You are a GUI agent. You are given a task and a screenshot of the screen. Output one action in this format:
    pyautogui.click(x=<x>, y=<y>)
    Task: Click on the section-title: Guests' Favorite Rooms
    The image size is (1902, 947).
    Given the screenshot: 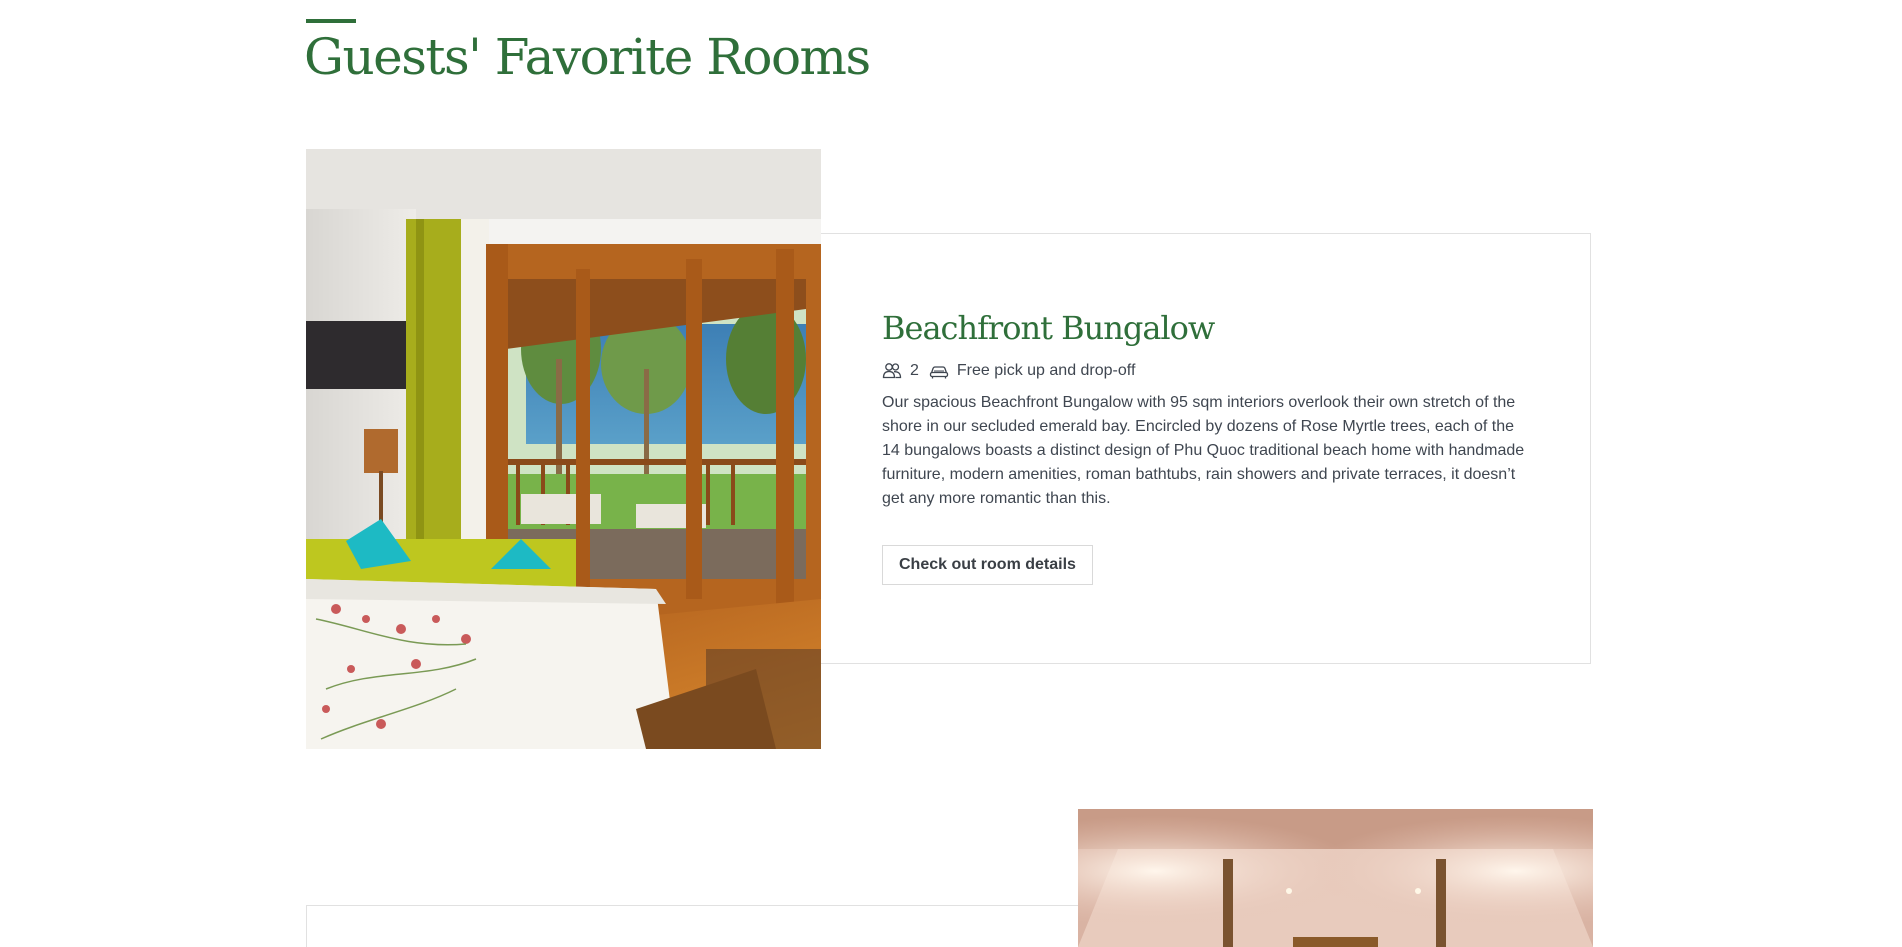 What is the action you would take?
    pyautogui.click(x=587, y=57)
    